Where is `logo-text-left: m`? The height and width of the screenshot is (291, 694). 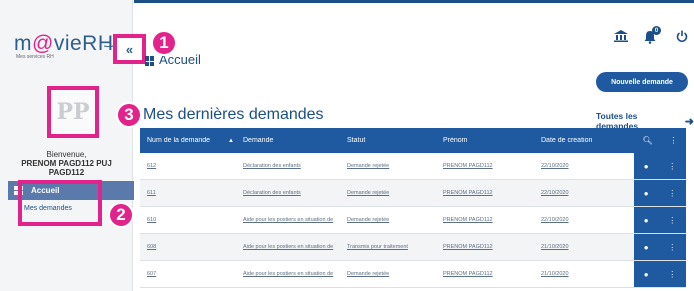
logo-text-left: m is located at coordinates (23, 43).